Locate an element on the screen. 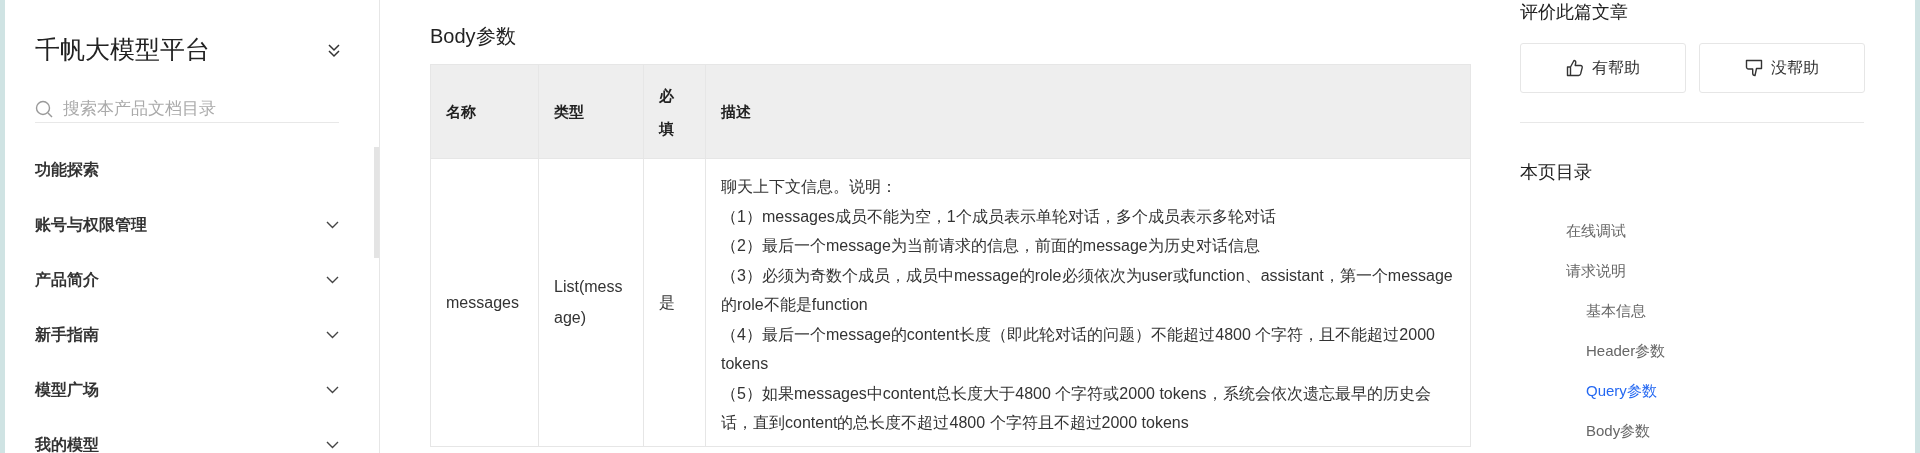  rating-title: 评价此篇文章 is located at coordinates (1574, 12).